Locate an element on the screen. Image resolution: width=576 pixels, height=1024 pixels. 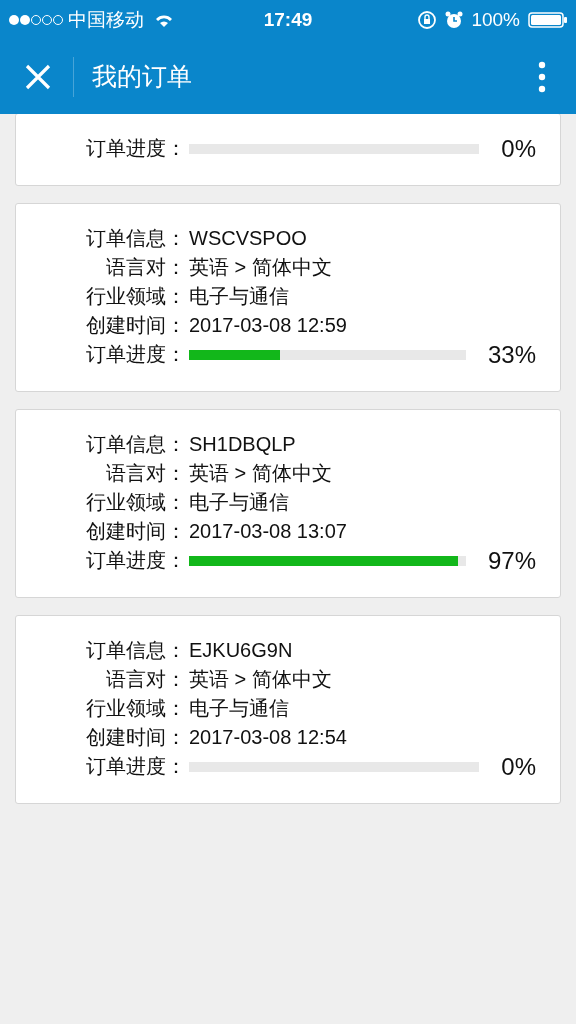
more-button is located at coordinates (542, 77).